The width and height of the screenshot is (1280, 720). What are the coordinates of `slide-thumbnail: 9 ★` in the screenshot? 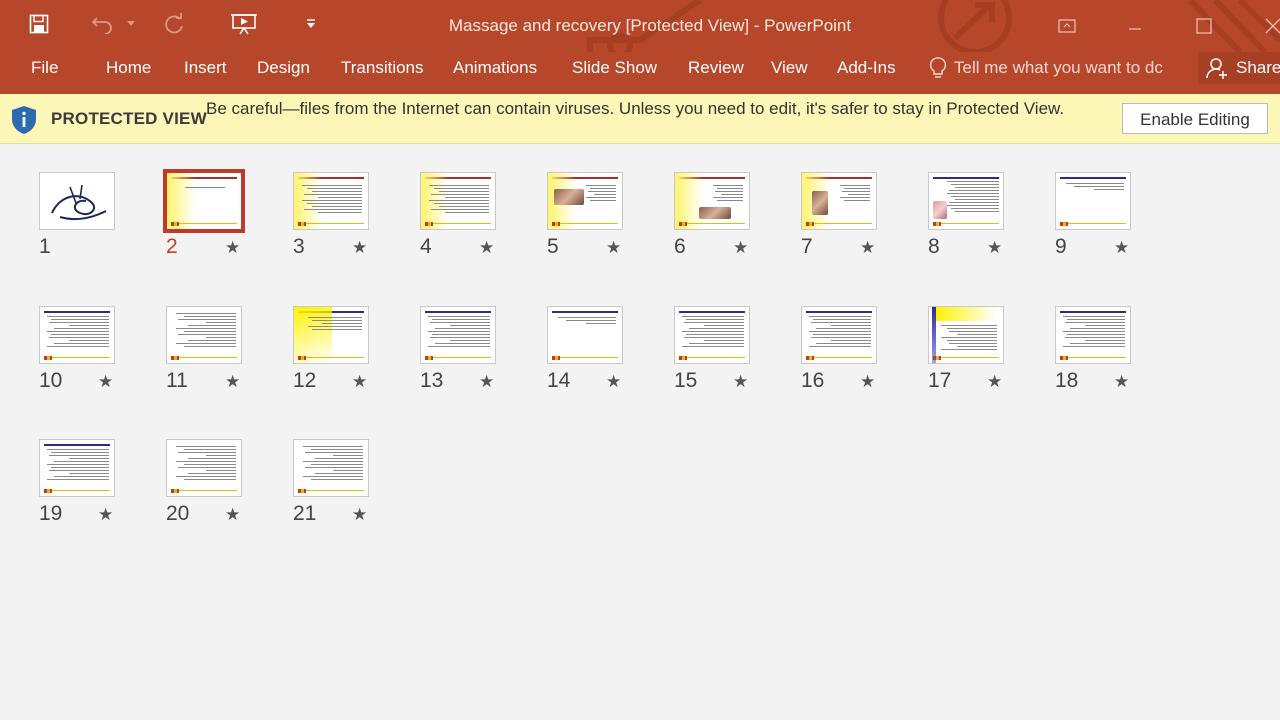 It's located at (1120, 227).